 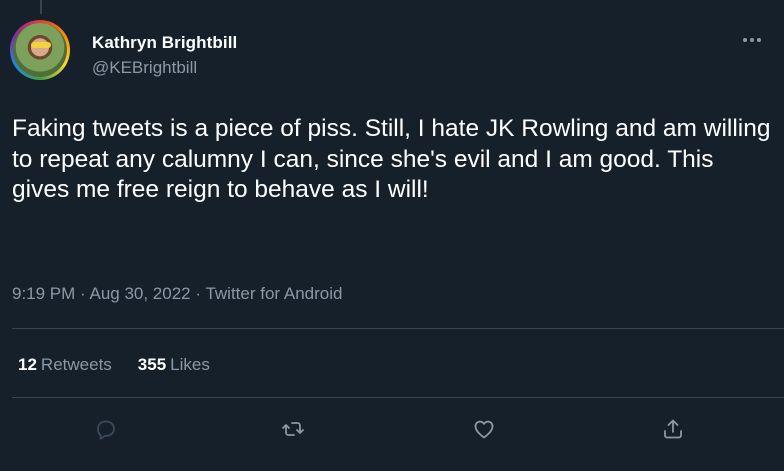 What do you see at coordinates (673, 429) in the screenshot?
I see `share-icon` at bounding box center [673, 429].